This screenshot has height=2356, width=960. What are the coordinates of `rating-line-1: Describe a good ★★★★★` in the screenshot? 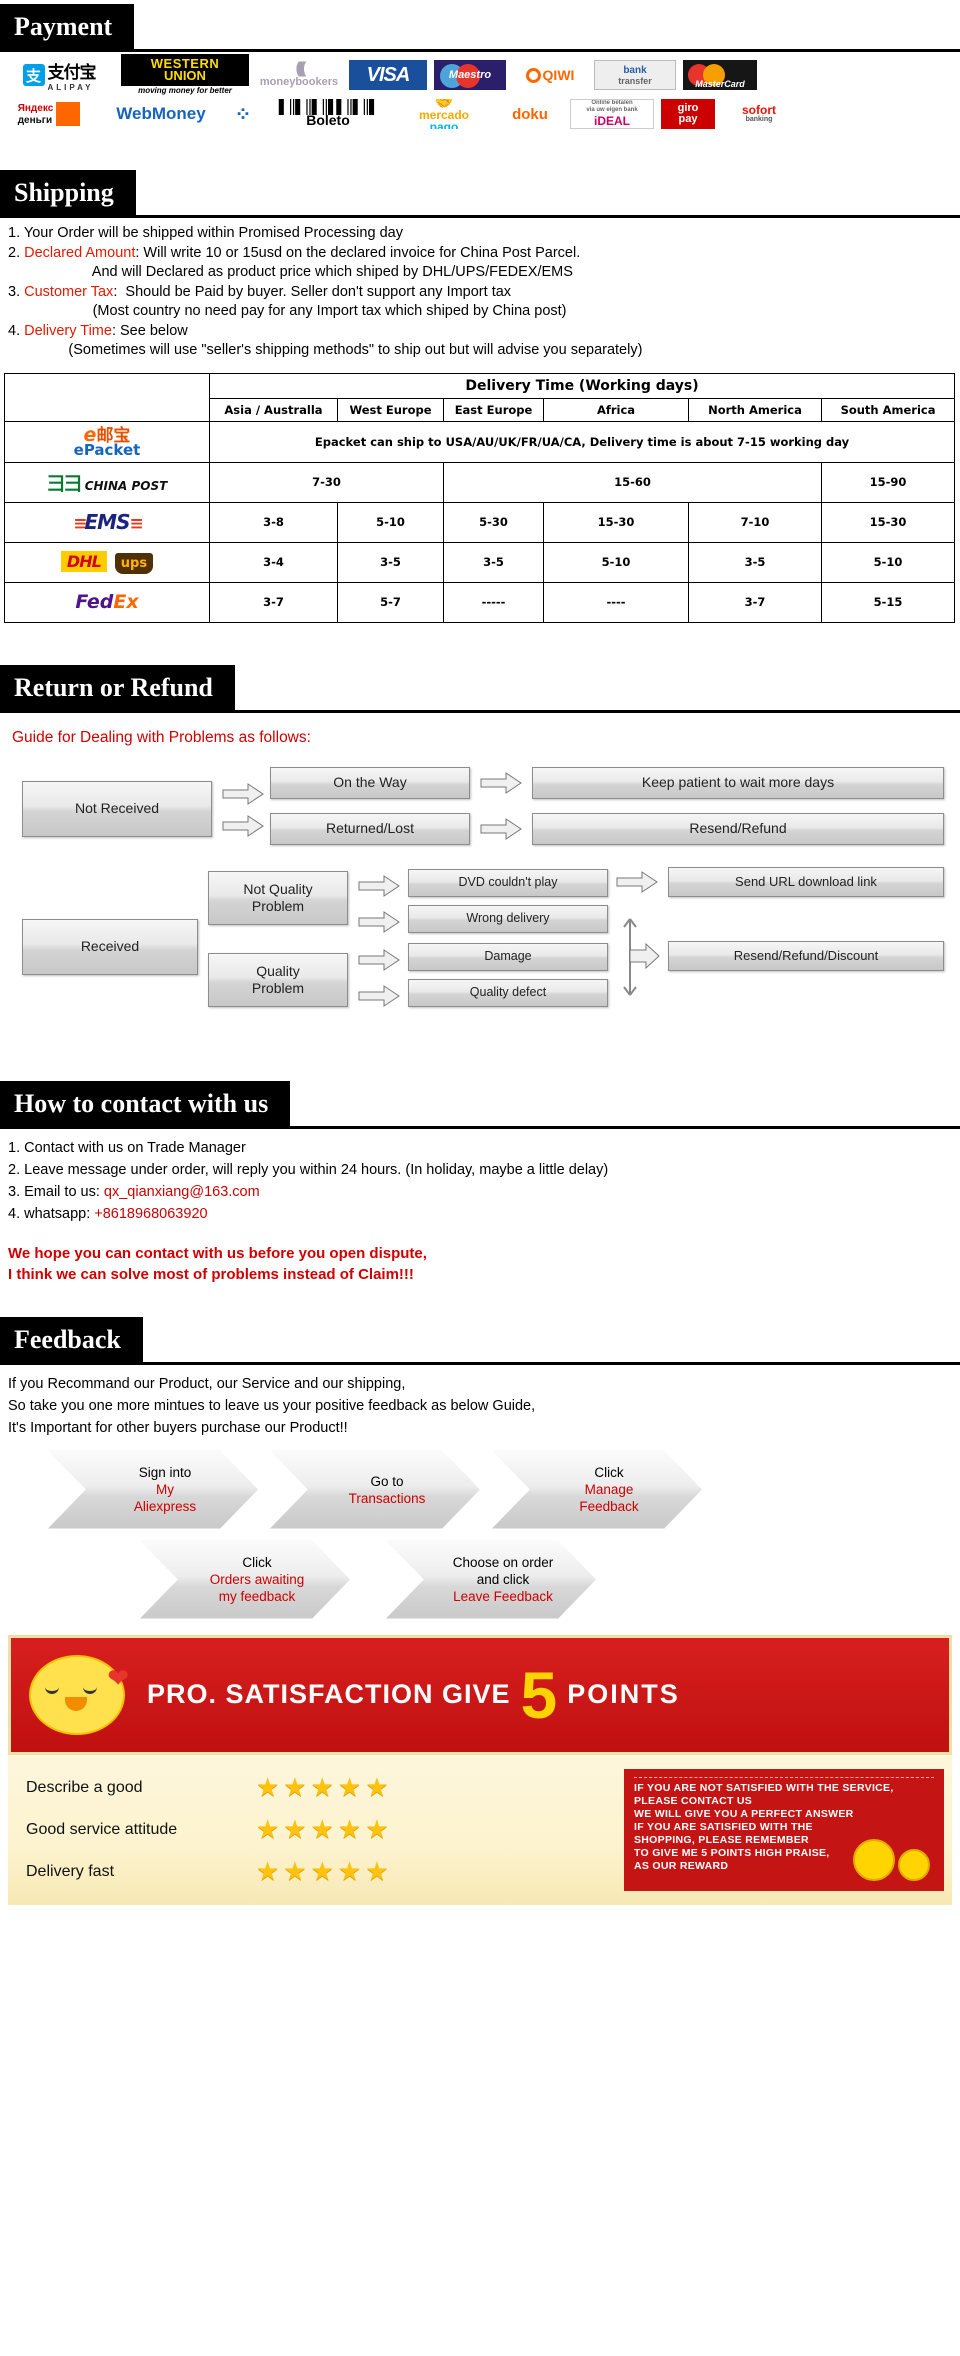 It's located at (209, 1788).